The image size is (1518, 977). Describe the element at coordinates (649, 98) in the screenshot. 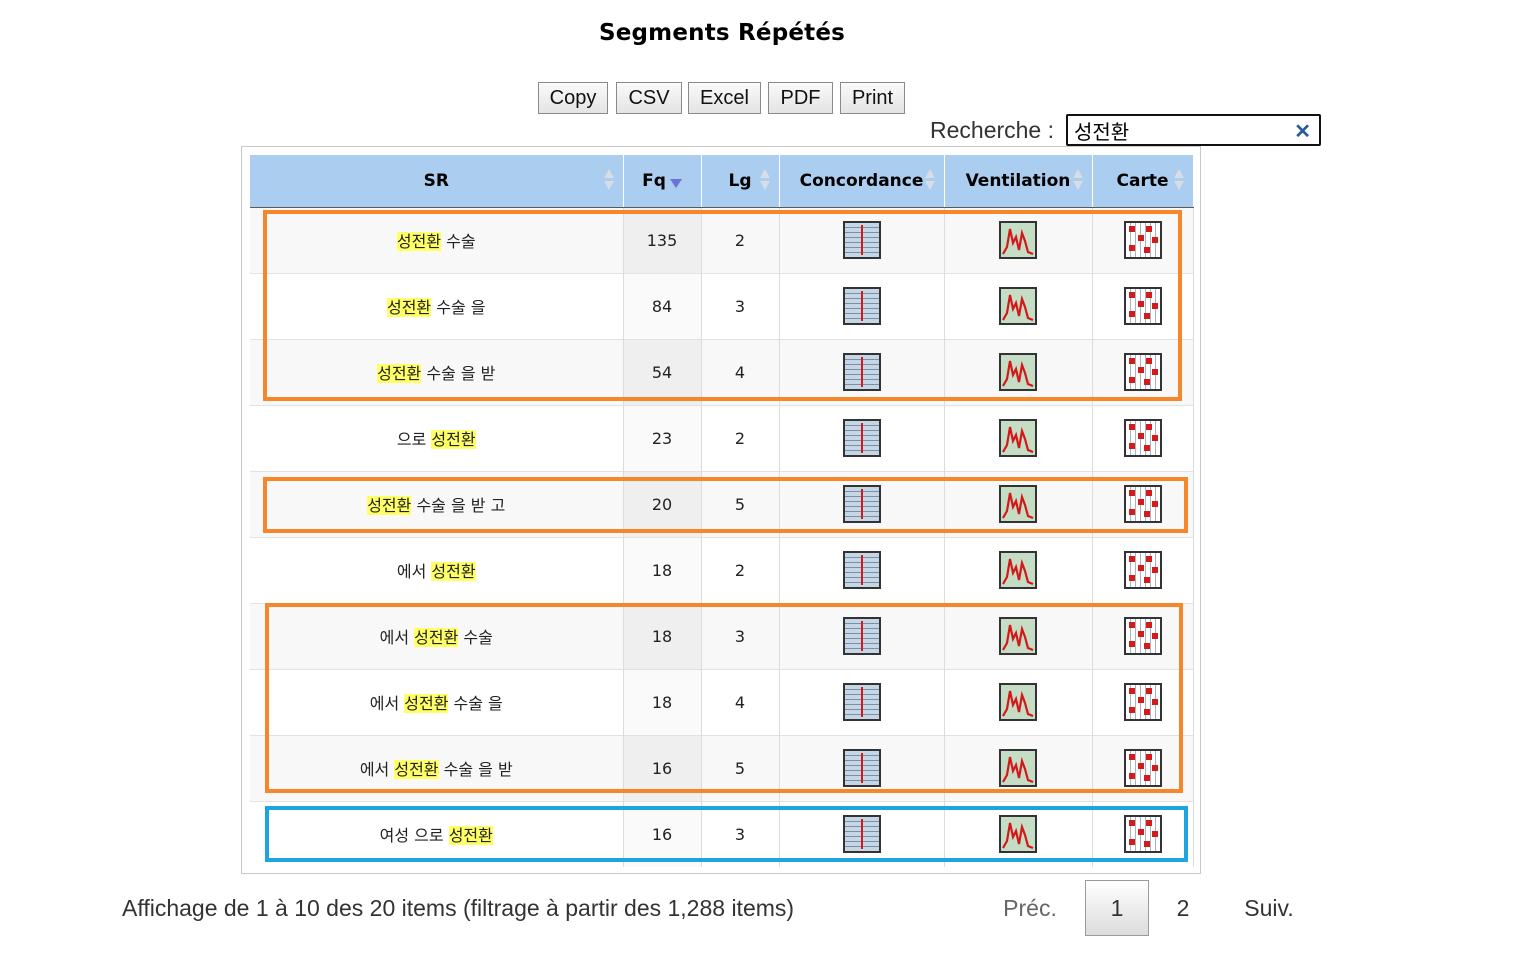

I see `csv-button: CSV` at that location.